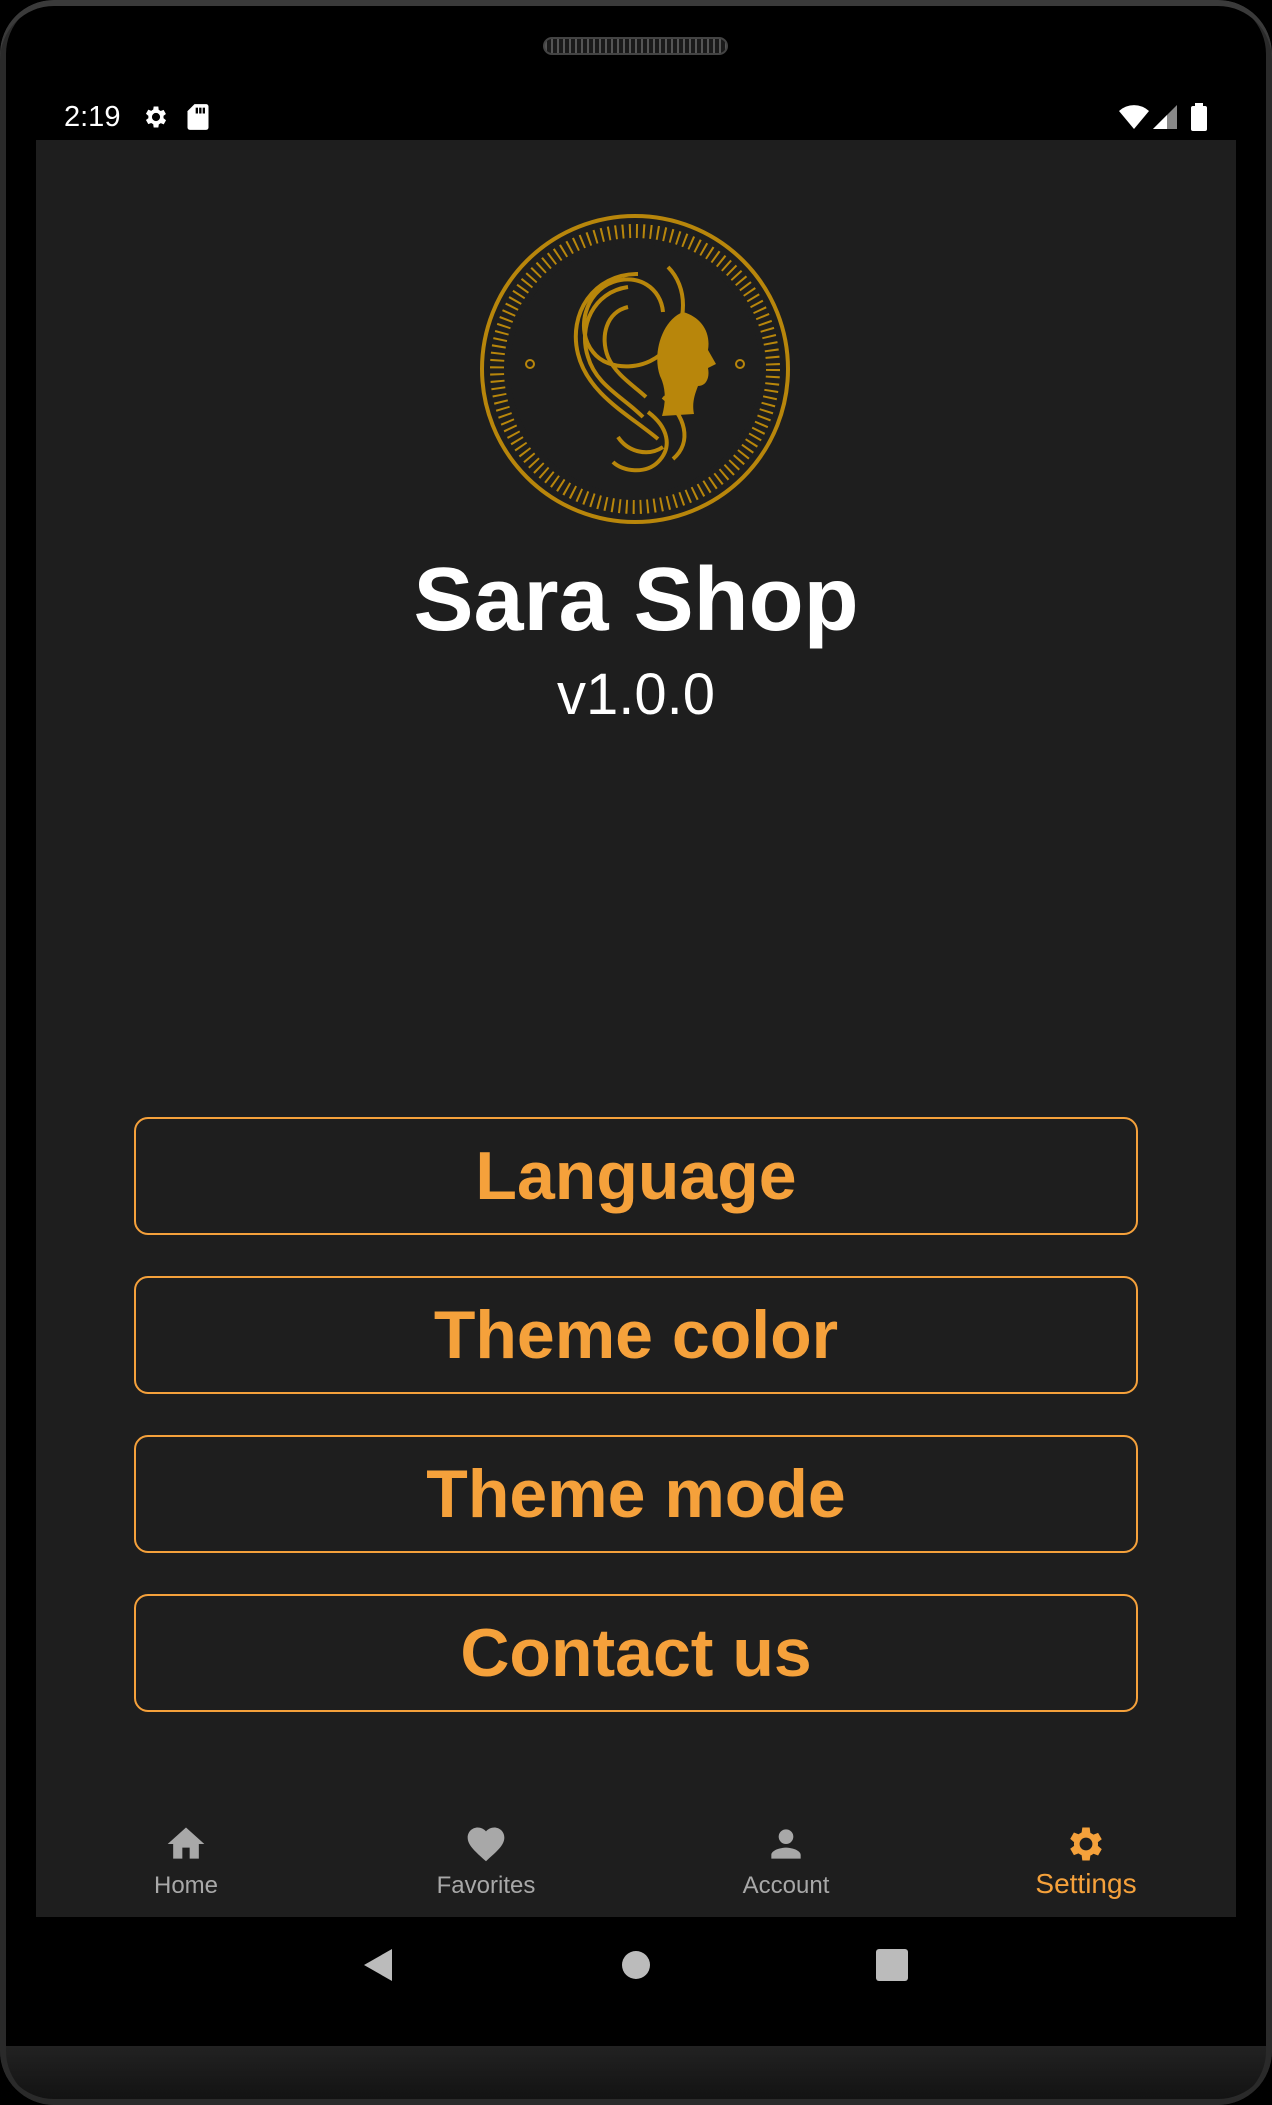  What do you see at coordinates (636, 1653) in the screenshot?
I see `contact-us-button: Contact us` at bounding box center [636, 1653].